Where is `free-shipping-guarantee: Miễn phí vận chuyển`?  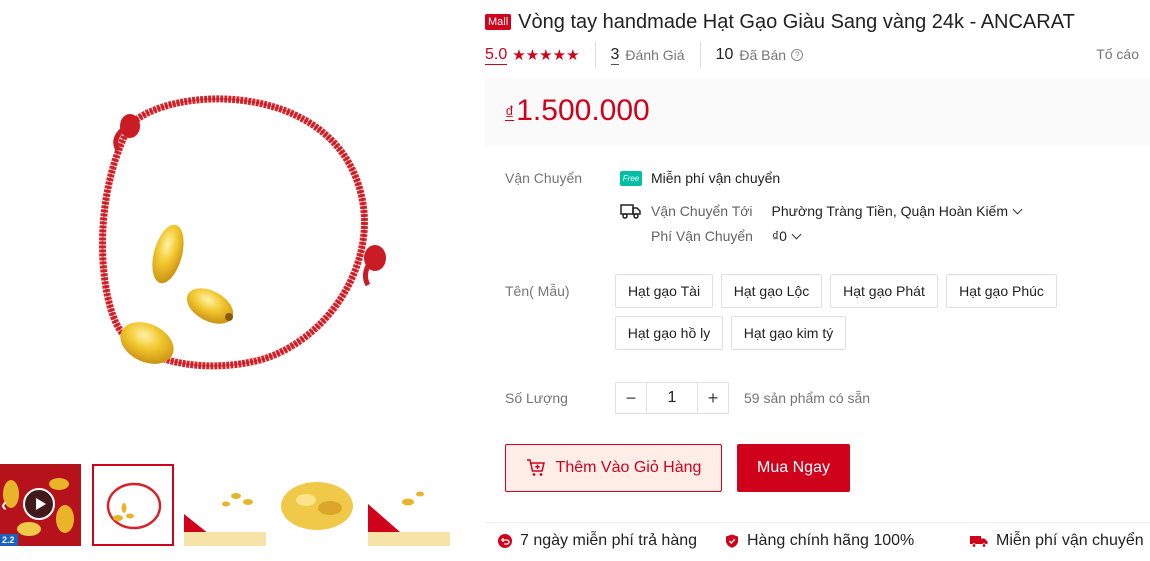 free-shipping-guarantee: Miễn phí vận chuyển is located at coordinates (1057, 541).